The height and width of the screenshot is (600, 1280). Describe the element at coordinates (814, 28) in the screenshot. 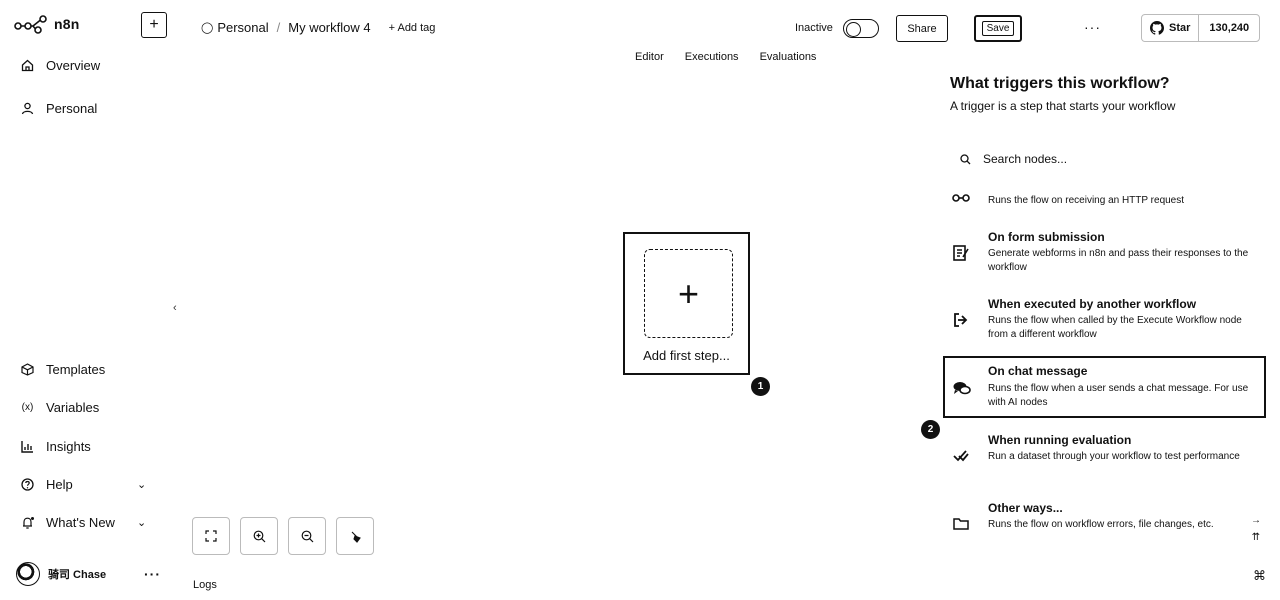

I see `active-status-label: Inactive` at that location.